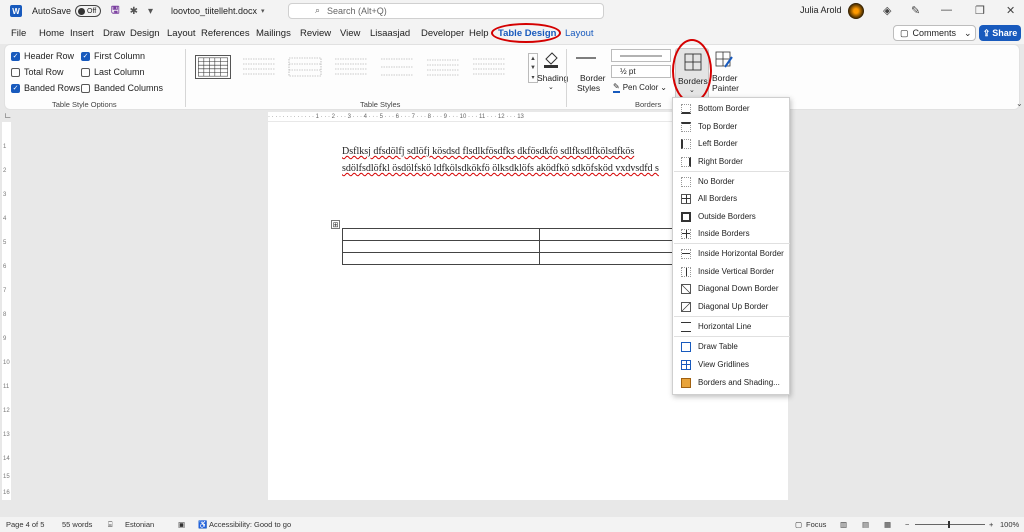  I want to click on border-line-icon, so click(586, 58).